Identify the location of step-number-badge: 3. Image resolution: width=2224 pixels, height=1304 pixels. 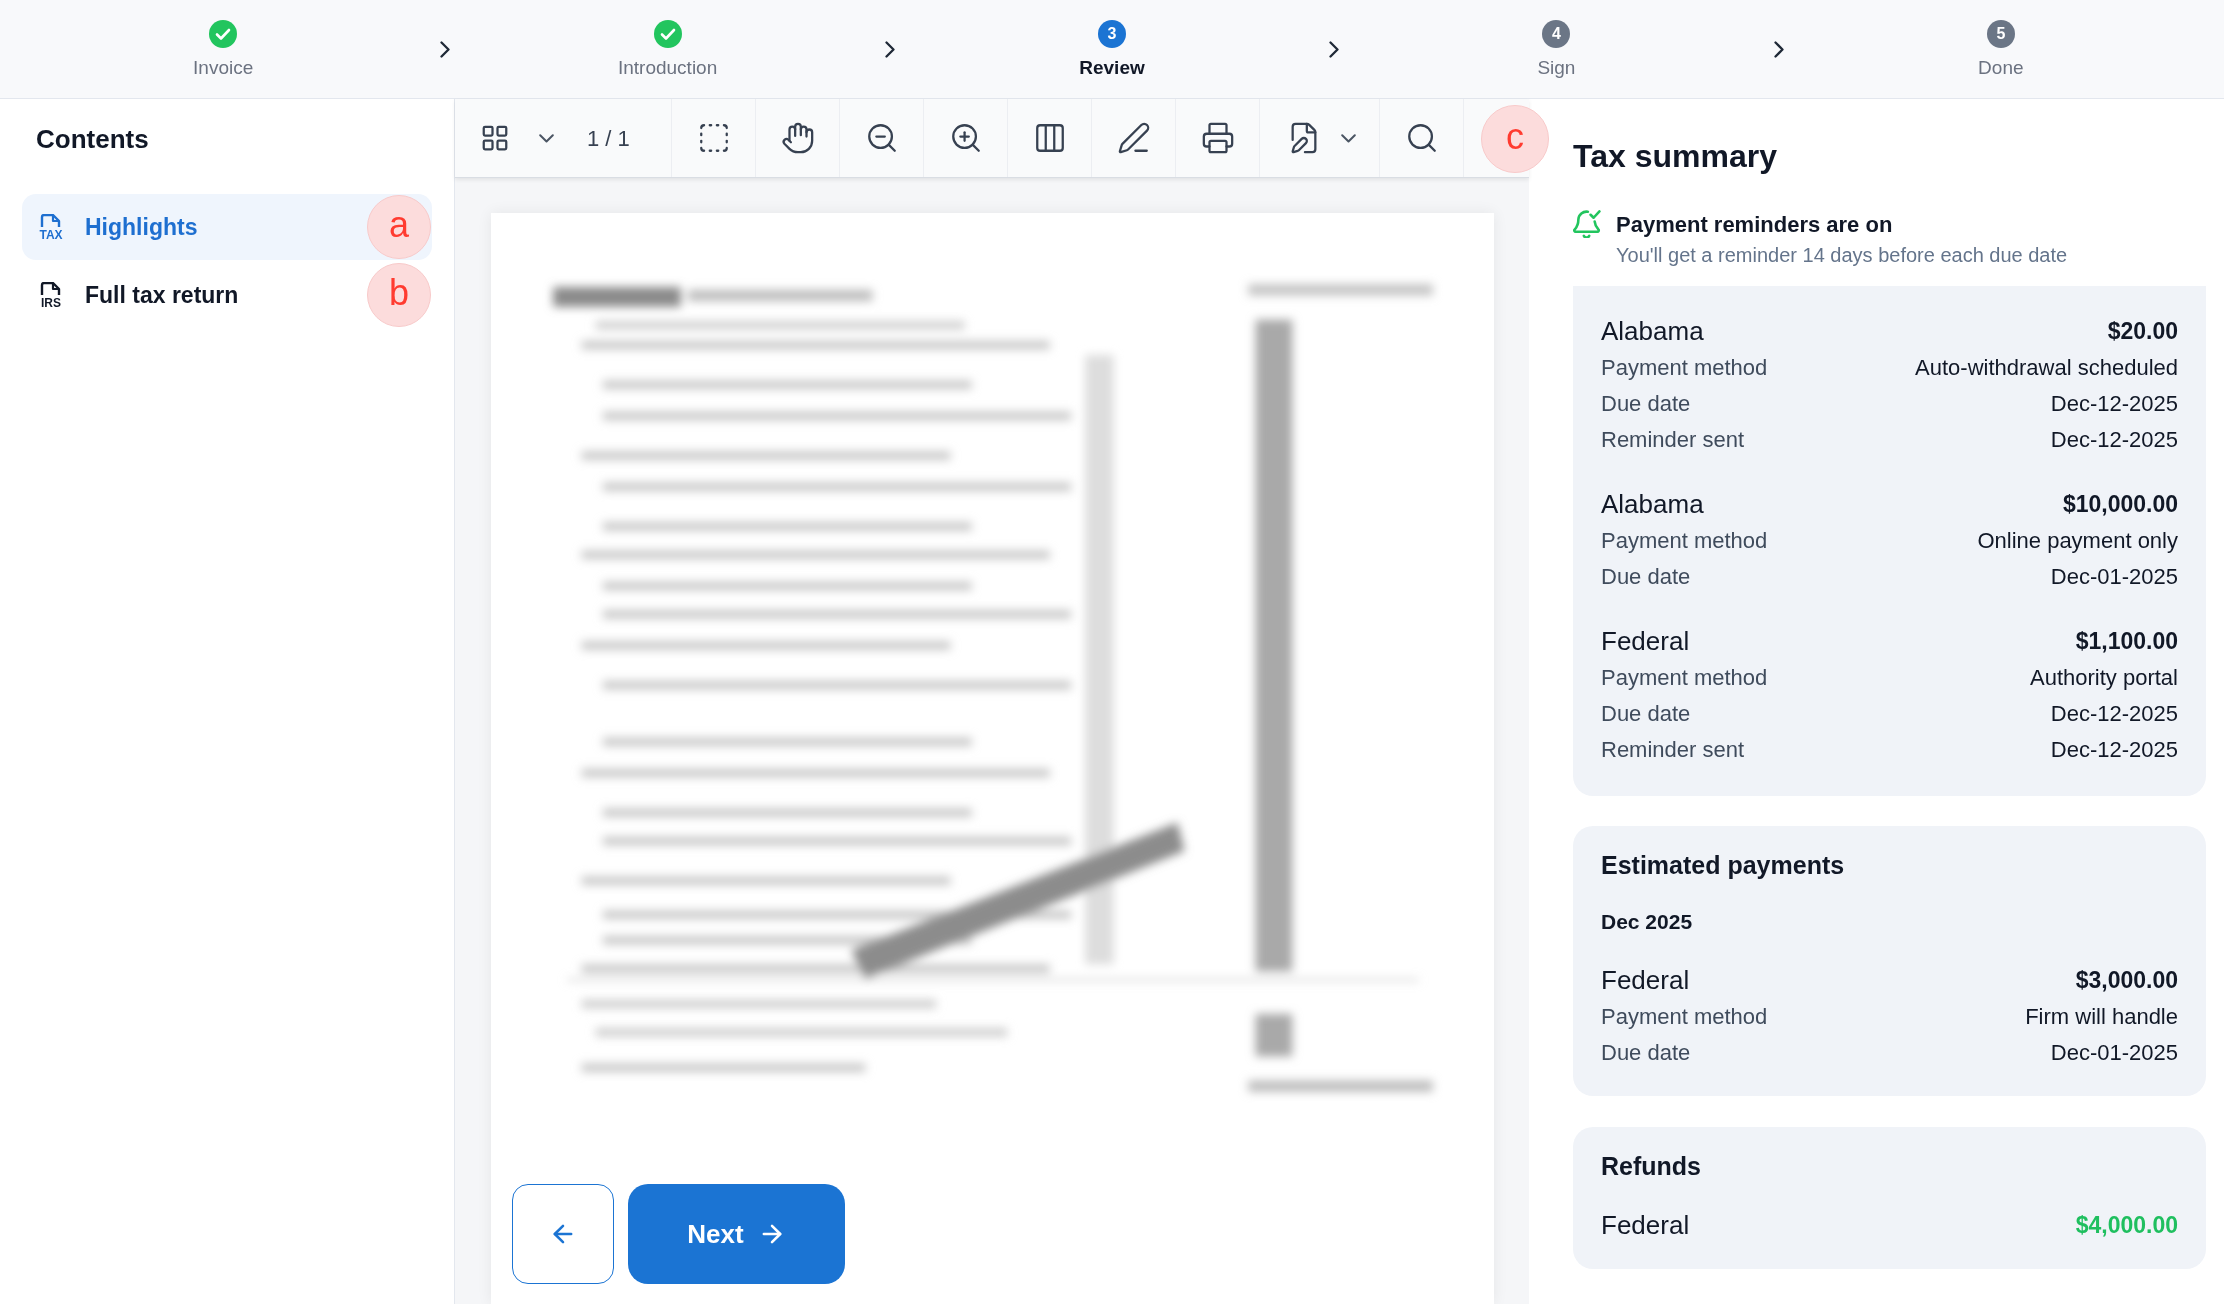
(1112, 34).